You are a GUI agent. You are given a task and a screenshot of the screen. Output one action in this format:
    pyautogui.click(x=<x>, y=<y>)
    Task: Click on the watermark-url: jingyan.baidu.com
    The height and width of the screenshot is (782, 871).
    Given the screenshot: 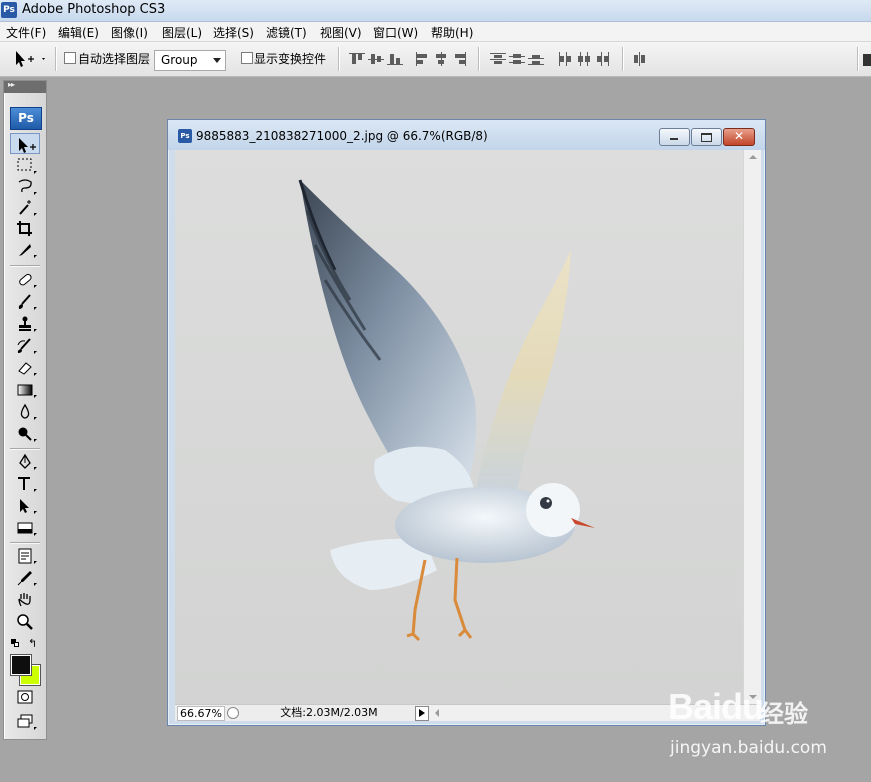 What is the action you would take?
    pyautogui.click(x=748, y=748)
    